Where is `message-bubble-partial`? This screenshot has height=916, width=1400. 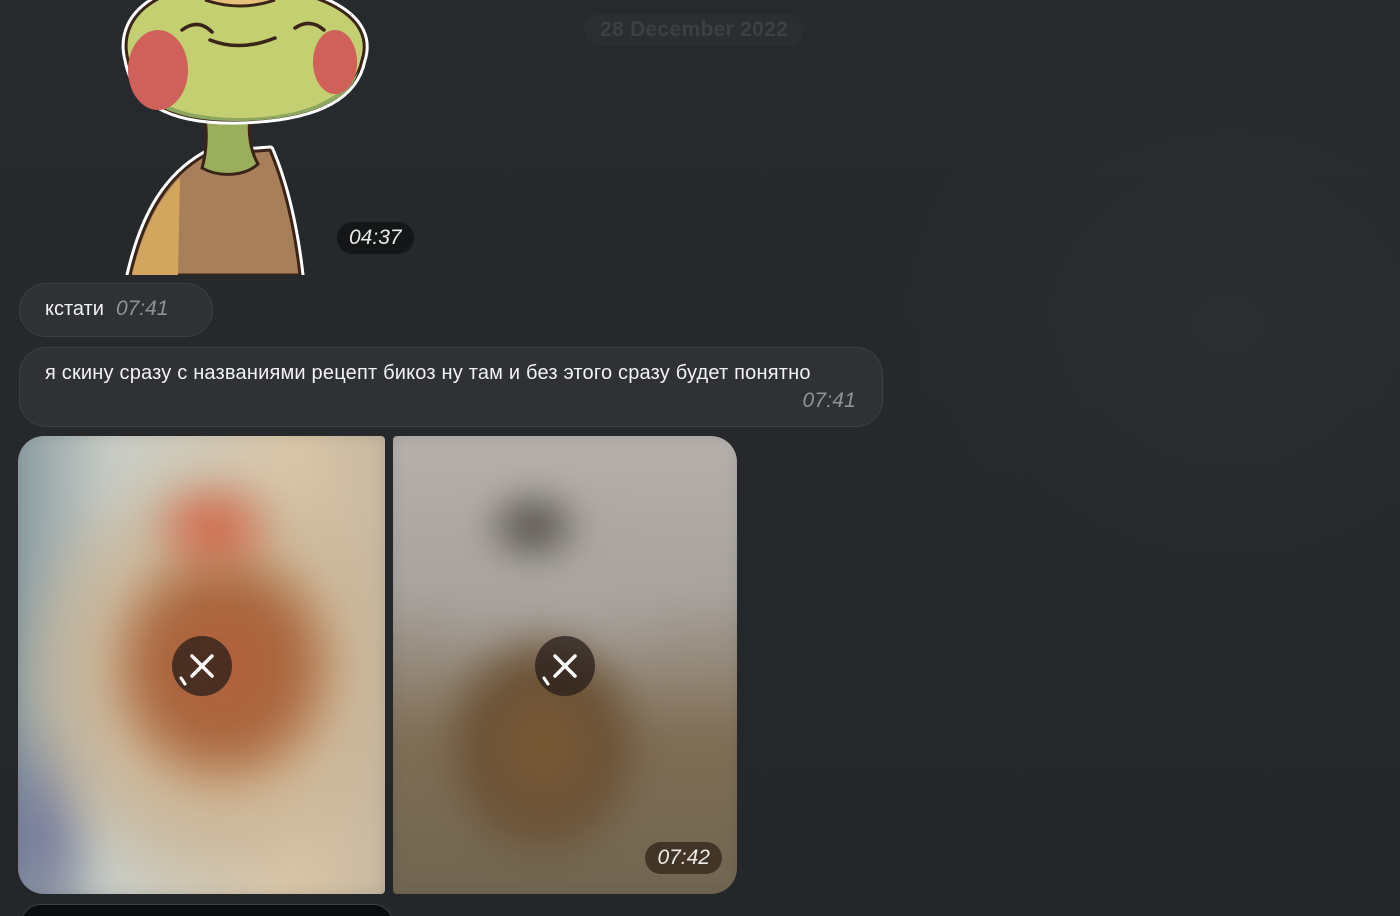
message-bubble-partial is located at coordinates (207, 910).